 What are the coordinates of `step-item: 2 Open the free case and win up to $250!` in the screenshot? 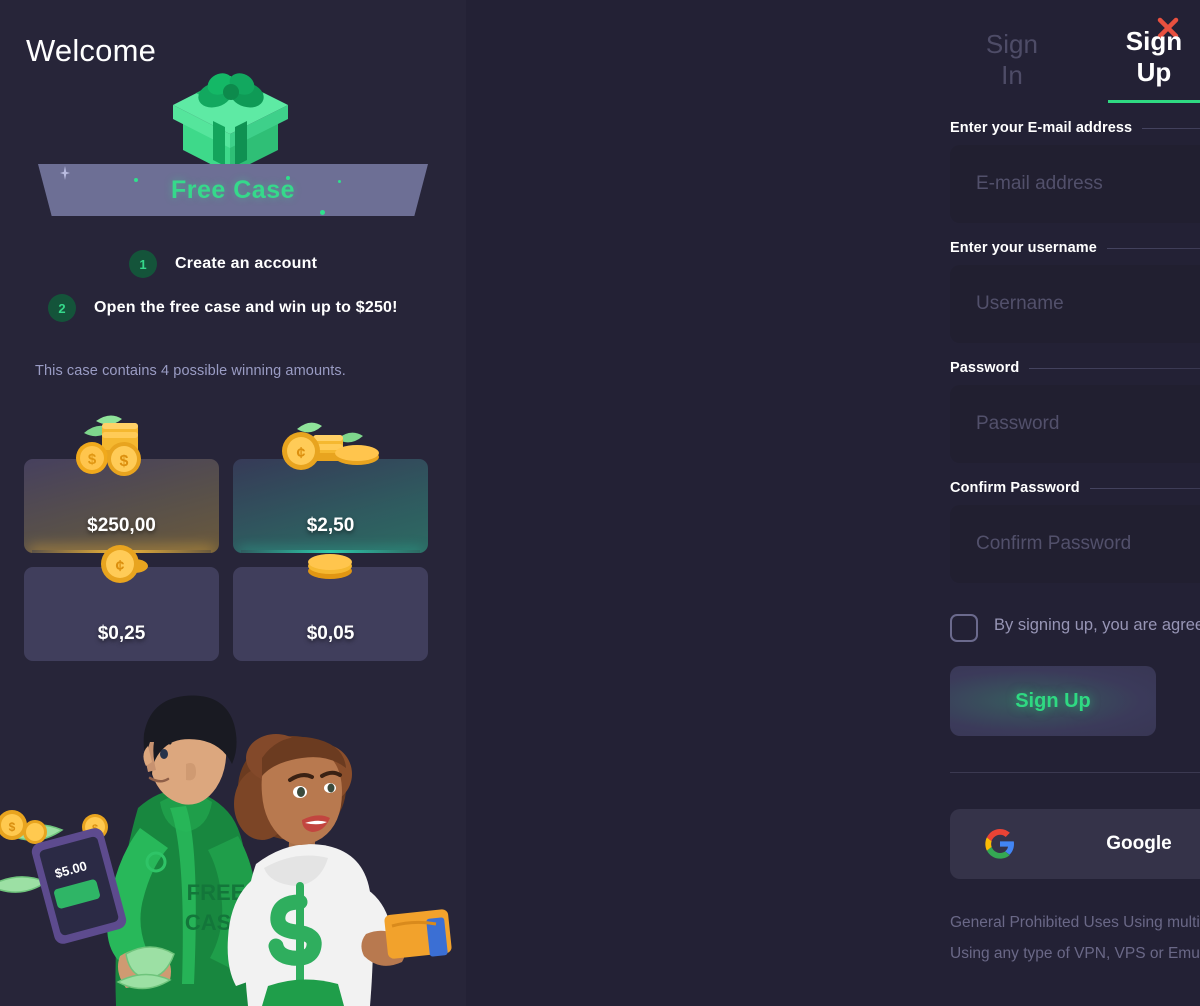 It's located at (233, 308).